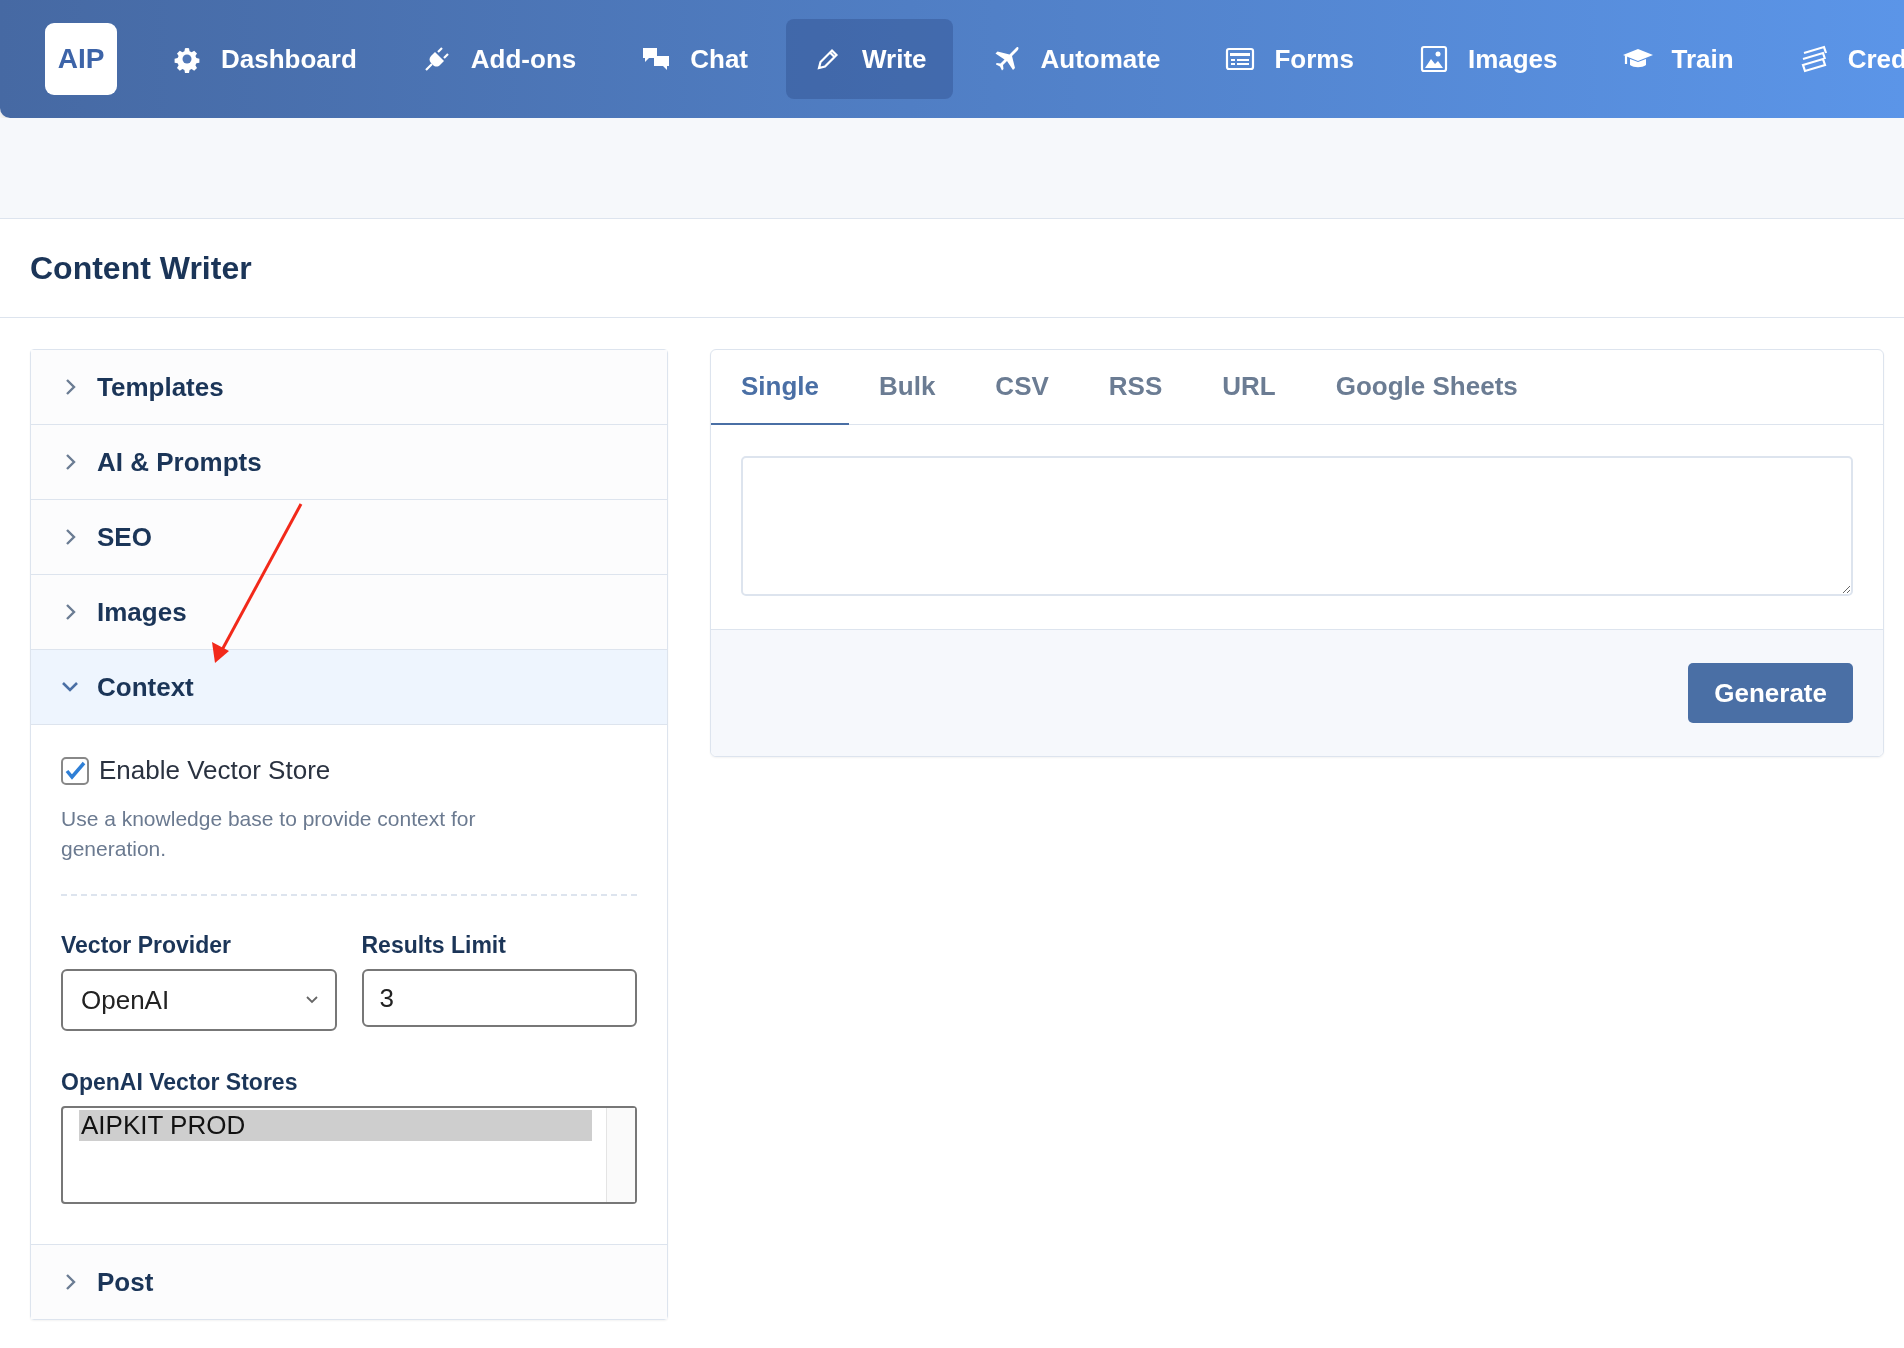 The width and height of the screenshot is (1904, 1348). Describe the element at coordinates (1135, 387) in the screenshot. I see `tab: RSS` at that location.